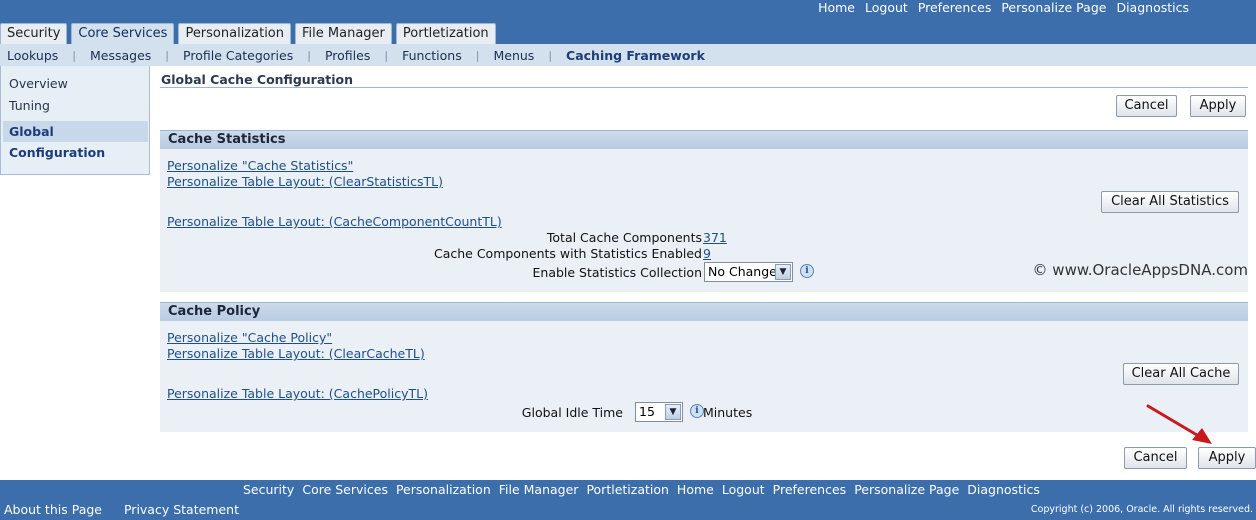 This screenshot has width=1256, height=520. Describe the element at coordinates (707, 253) in the screenshot. I see `statistics-enabled-value: 9` at that location.